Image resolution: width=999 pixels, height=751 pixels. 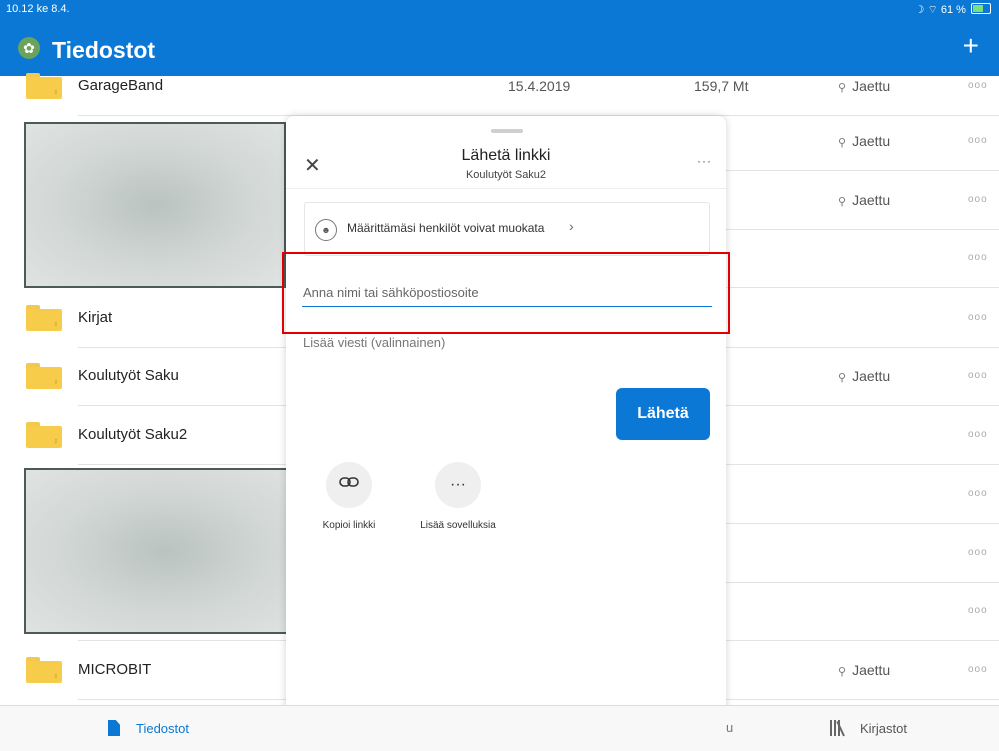 I want to click on status-time-date: 10.12 ke 8.4., so click(x=38, y=9).